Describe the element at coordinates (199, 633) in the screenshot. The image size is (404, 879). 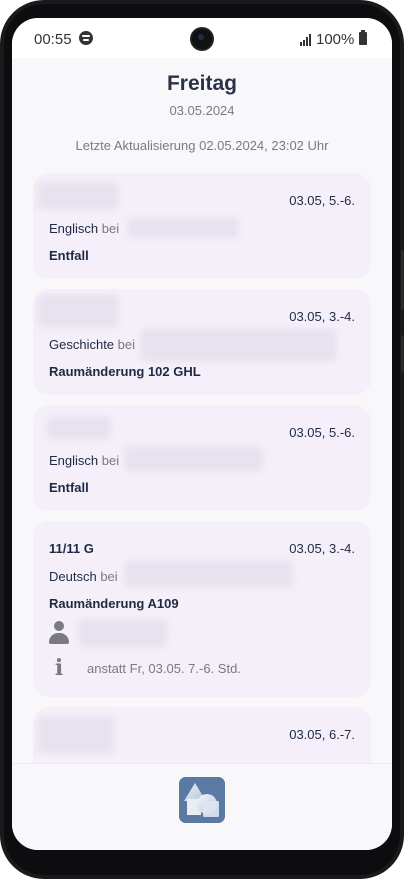
I see `substitute-teacher-row` at that location.